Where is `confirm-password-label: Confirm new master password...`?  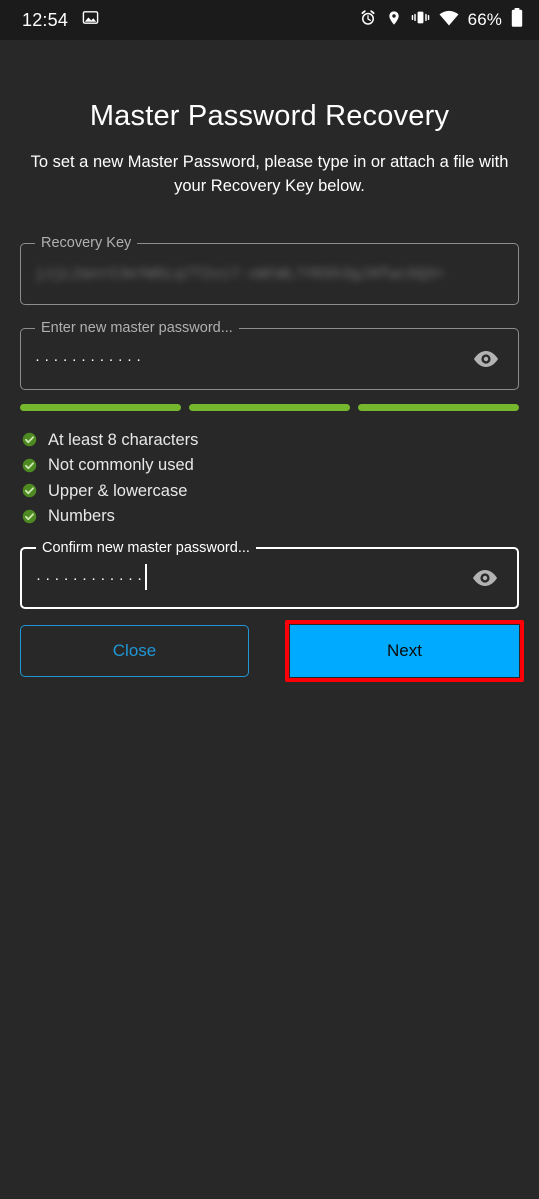
confirm-password-label: Confirm new master password... is located at coordinates (146, 548).